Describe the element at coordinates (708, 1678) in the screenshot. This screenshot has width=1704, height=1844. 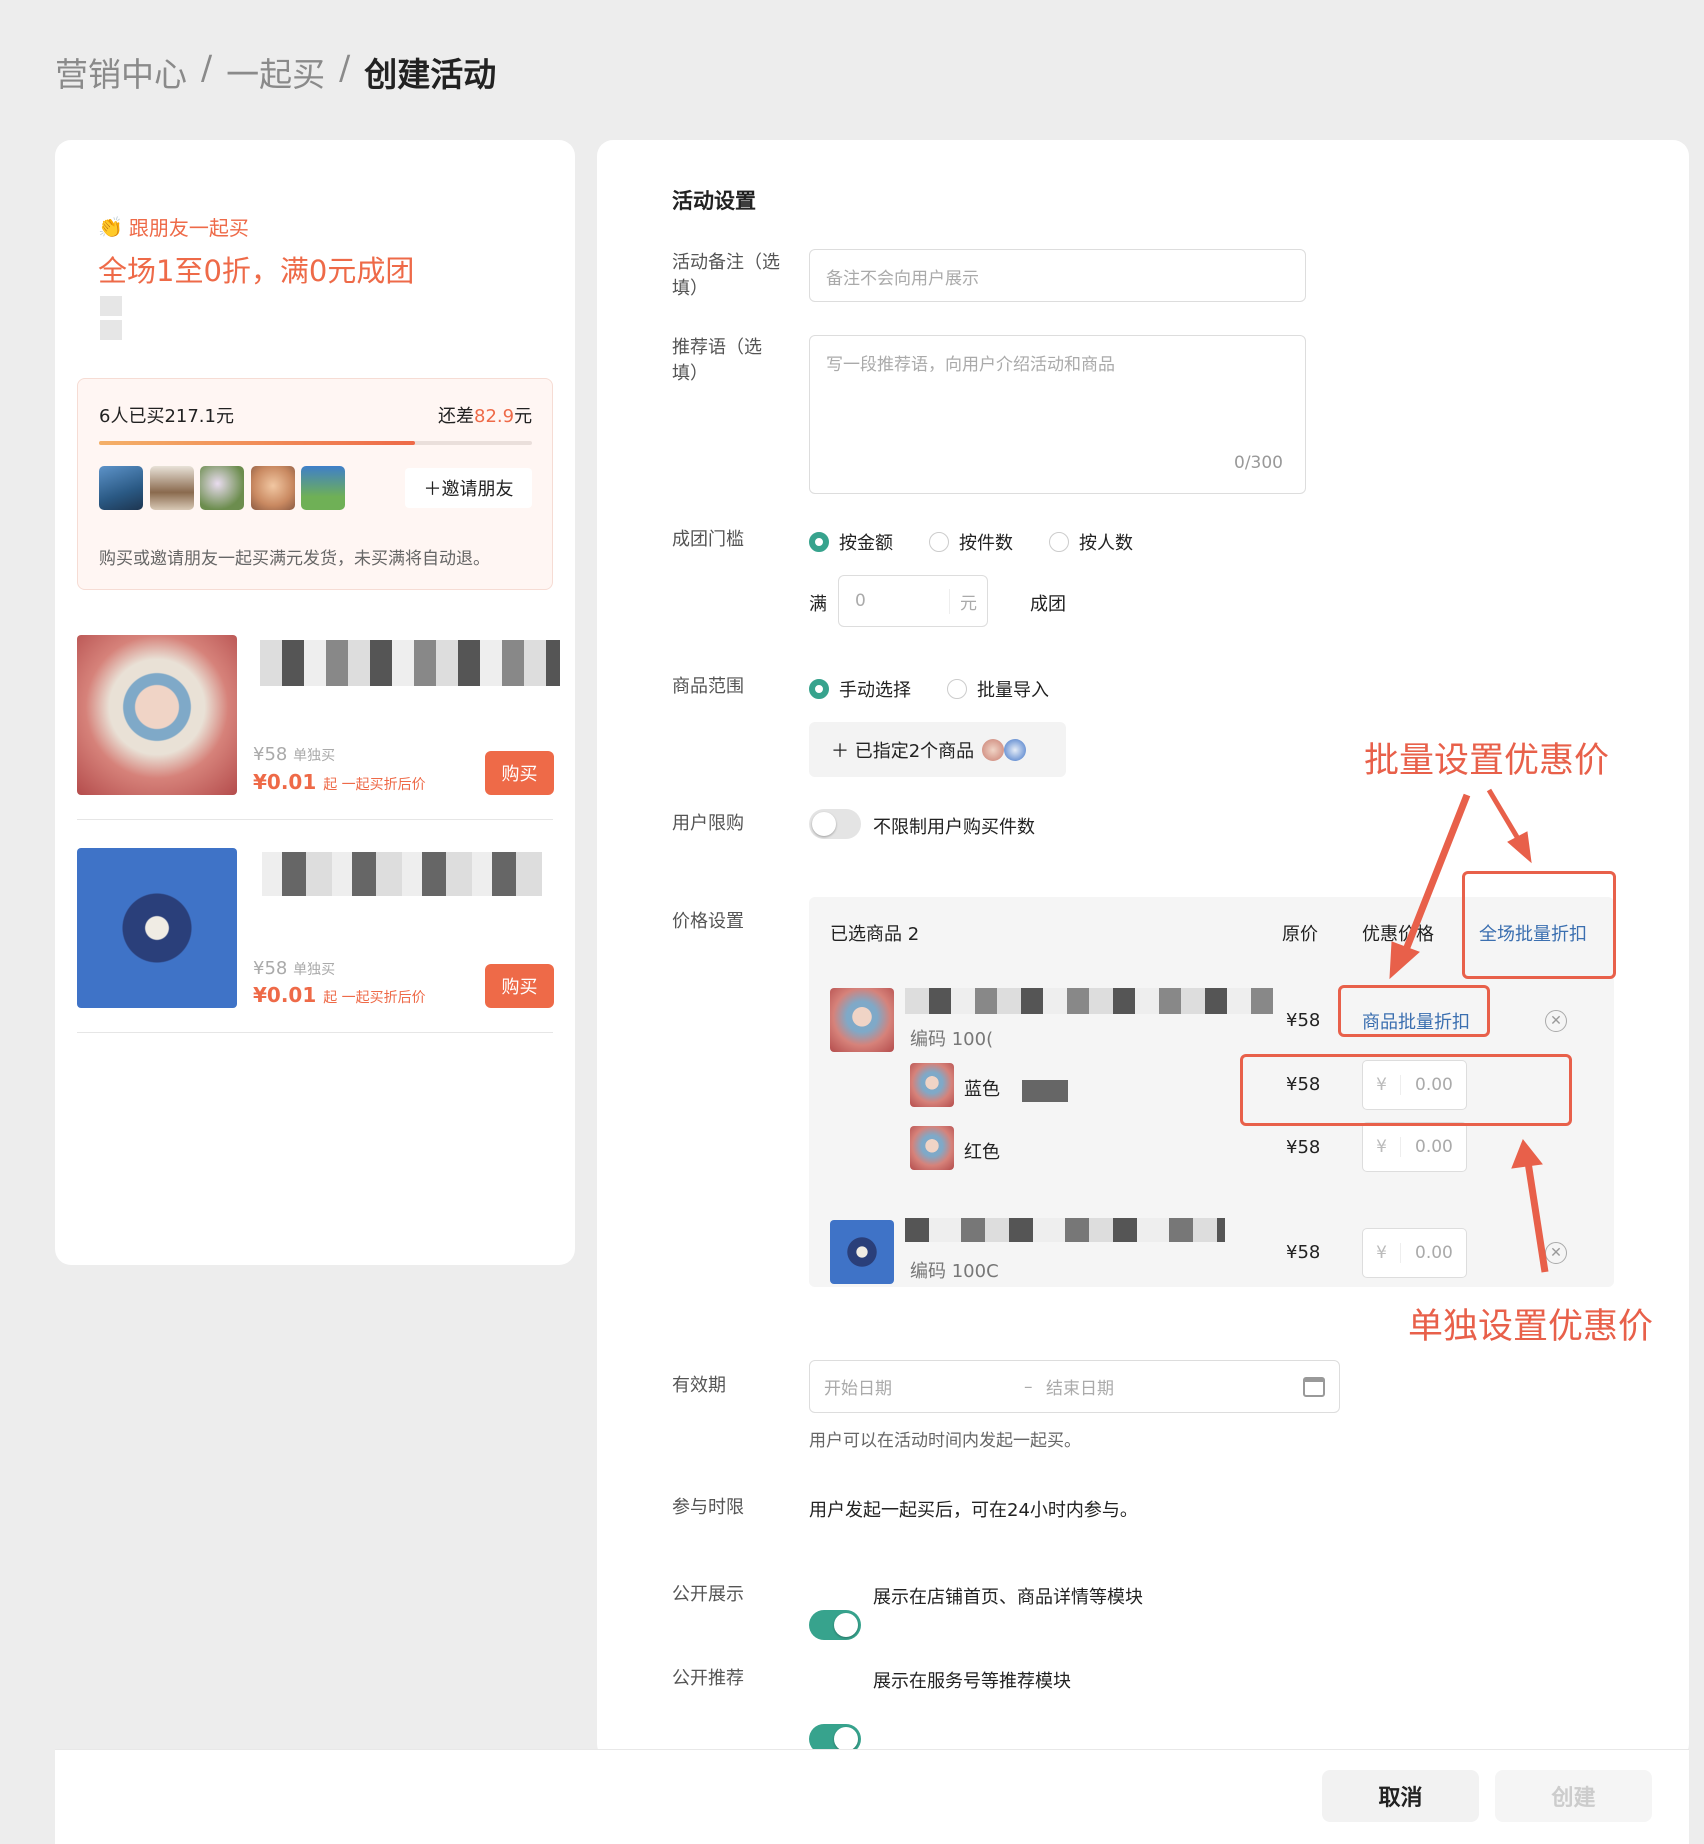
I see `public-rec-label: 公开推荐` at that location.